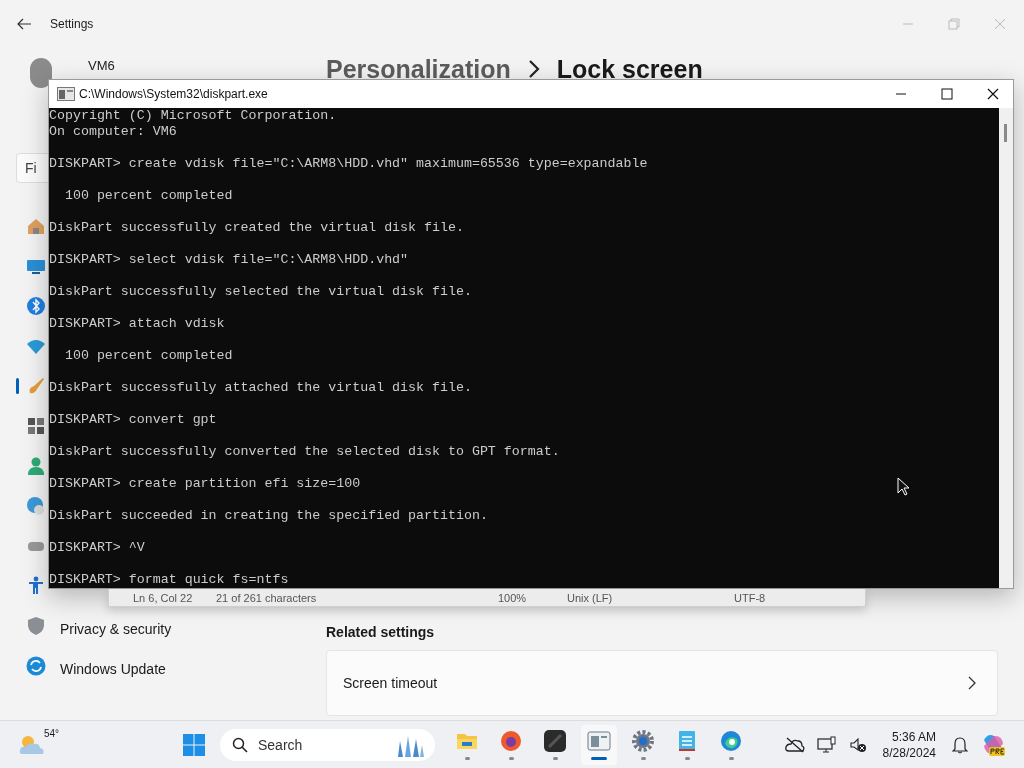 This screenshot has width=1024, height=768. What do you see at coordinates (511, 741) in the screenshot?
I see `firefox-icon` at bounding box center [511, 741].